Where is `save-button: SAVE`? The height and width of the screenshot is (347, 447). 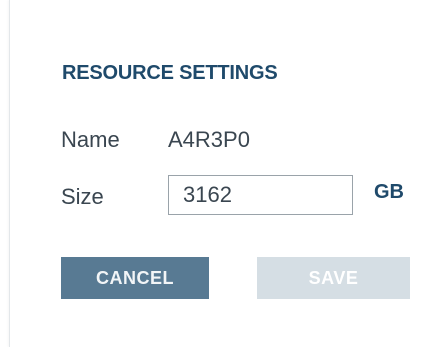
save-button: SAVE is located at coordinates (333, 278).